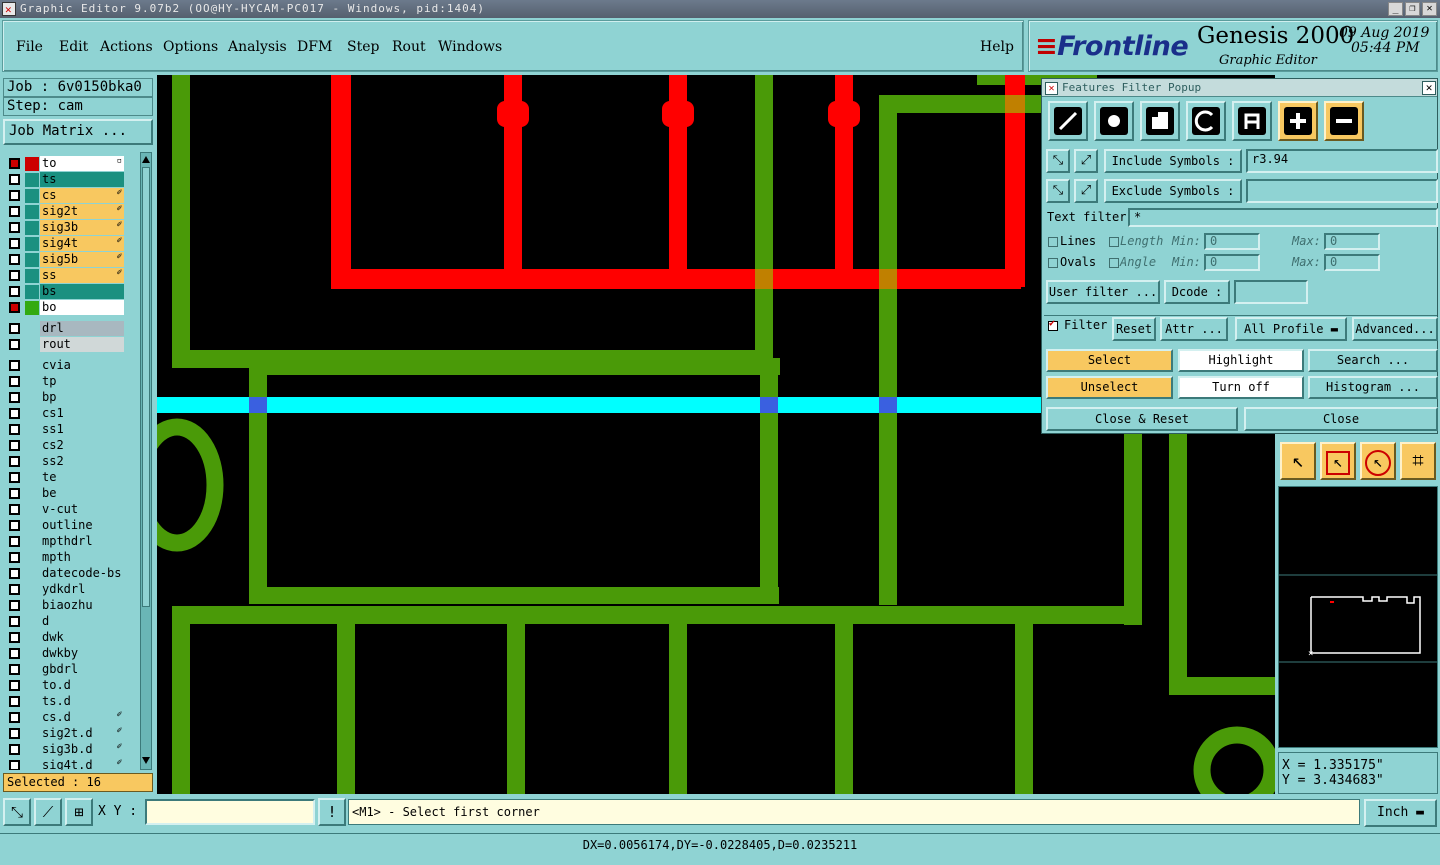  I want to click on filter-pad-button, so click(1114, 121).